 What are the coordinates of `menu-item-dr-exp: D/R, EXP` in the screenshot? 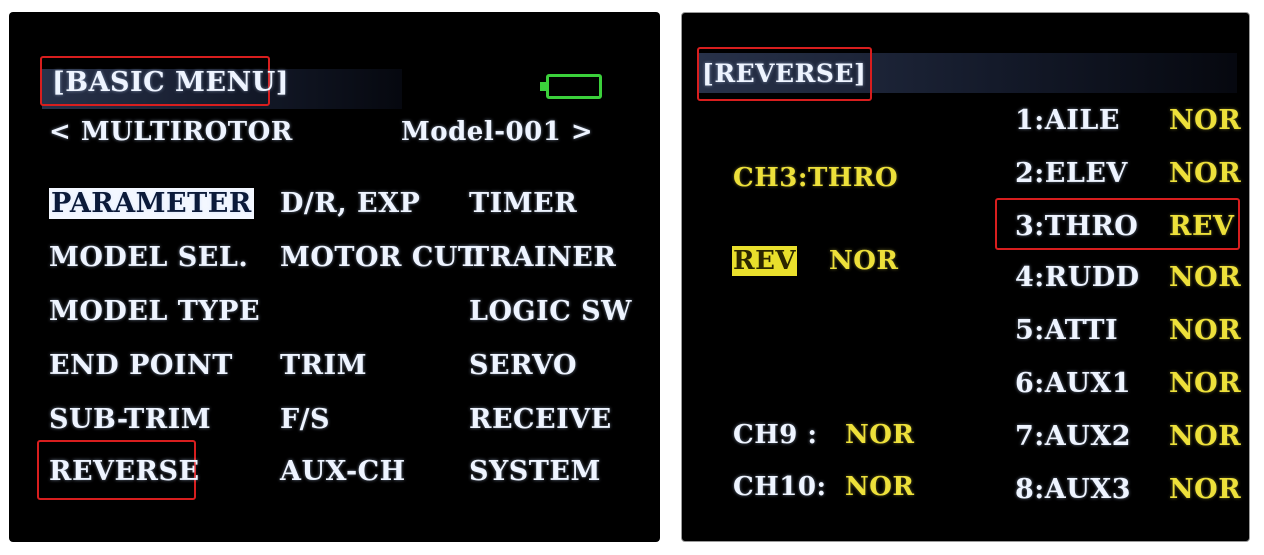 It's located at (350, 203).